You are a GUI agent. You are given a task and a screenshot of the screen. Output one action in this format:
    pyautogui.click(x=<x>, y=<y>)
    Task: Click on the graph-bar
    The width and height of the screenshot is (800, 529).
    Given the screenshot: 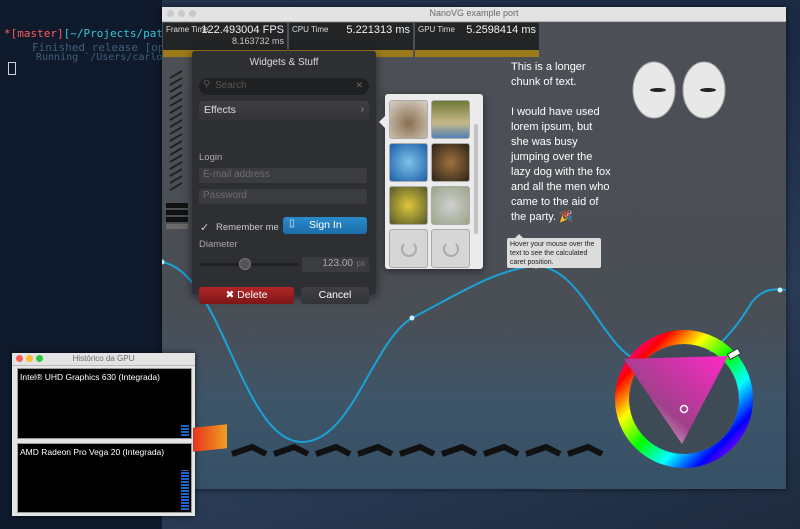 What is the action you would take?
    pyautogui.click(x=477, y=53)
    